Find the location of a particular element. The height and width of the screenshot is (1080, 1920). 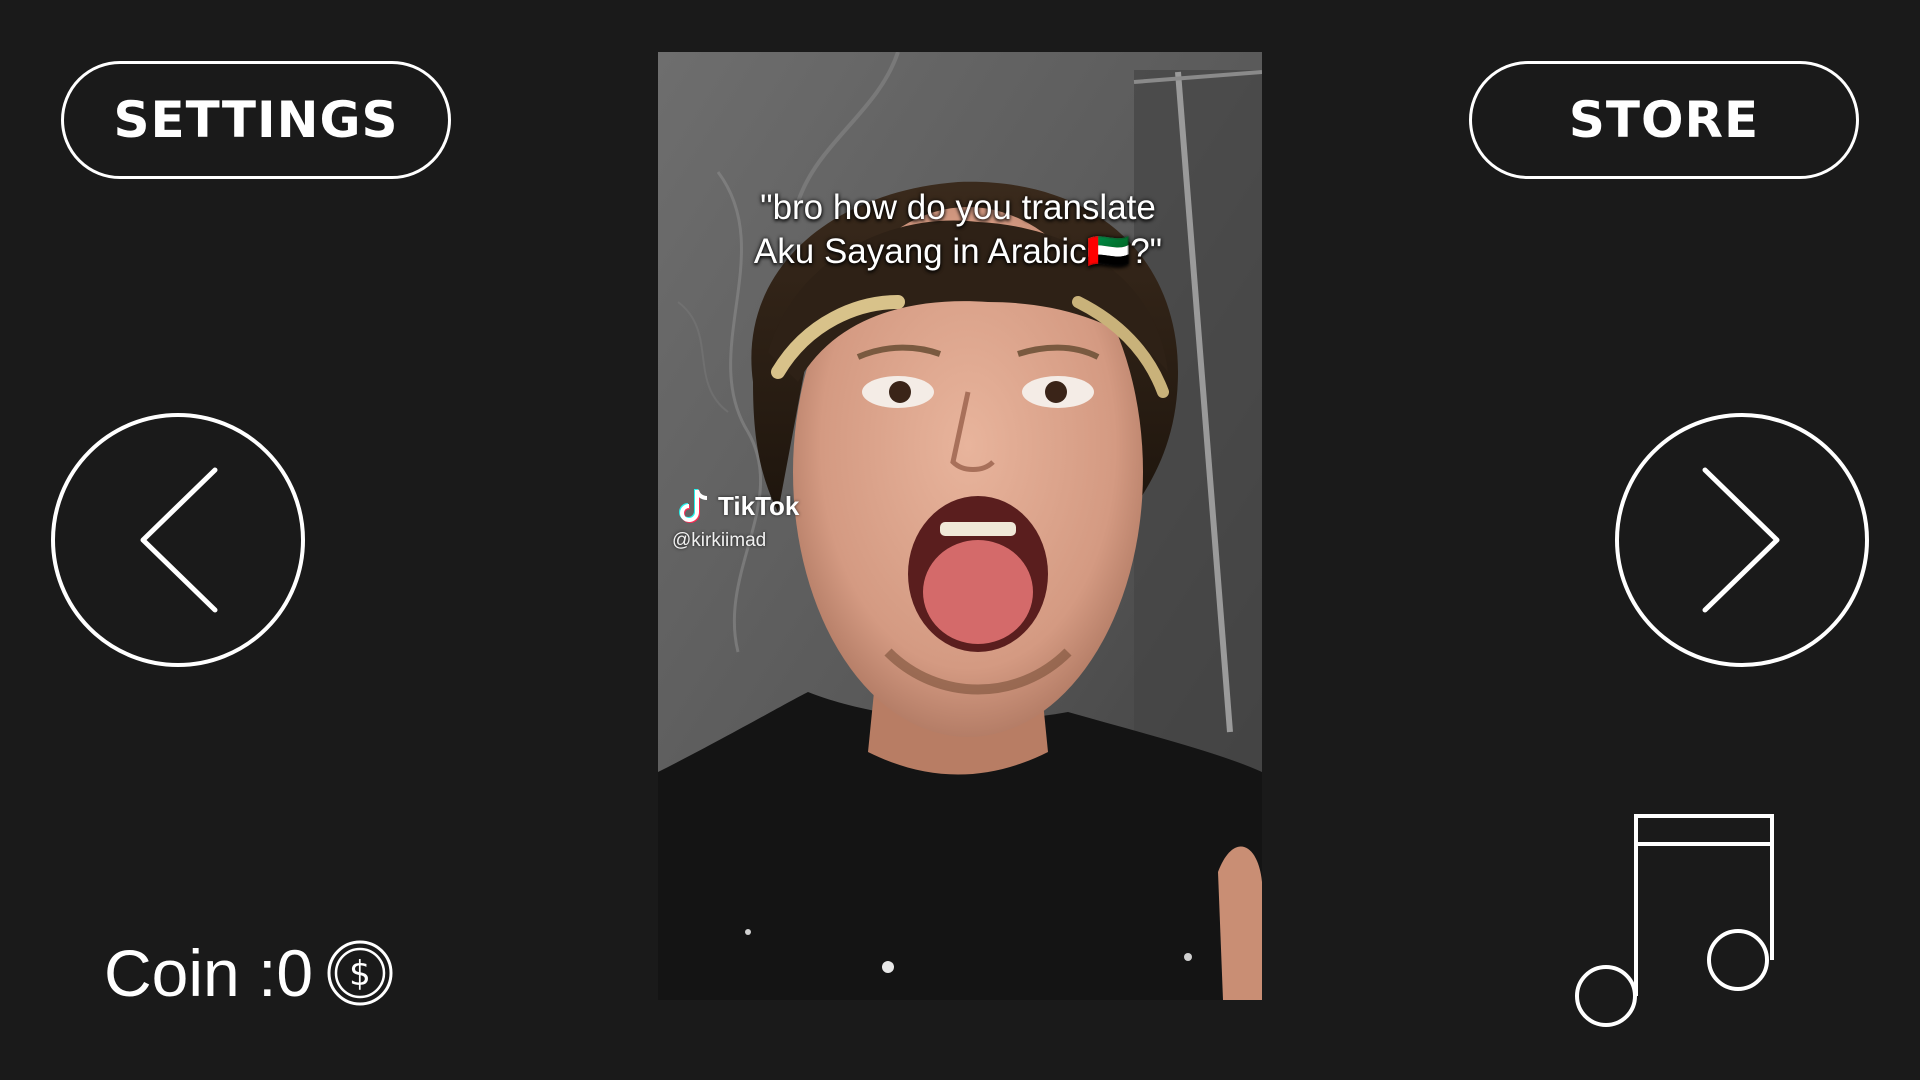

store-button: STORE is located at coordinates (1664, 120).